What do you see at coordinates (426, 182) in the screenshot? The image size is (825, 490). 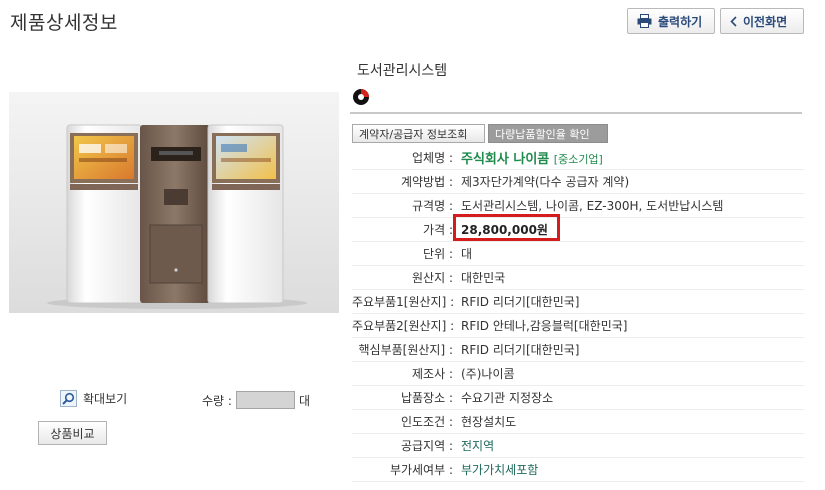 I see `method-label: 계약방법 :` at bounding box center [426, 182].